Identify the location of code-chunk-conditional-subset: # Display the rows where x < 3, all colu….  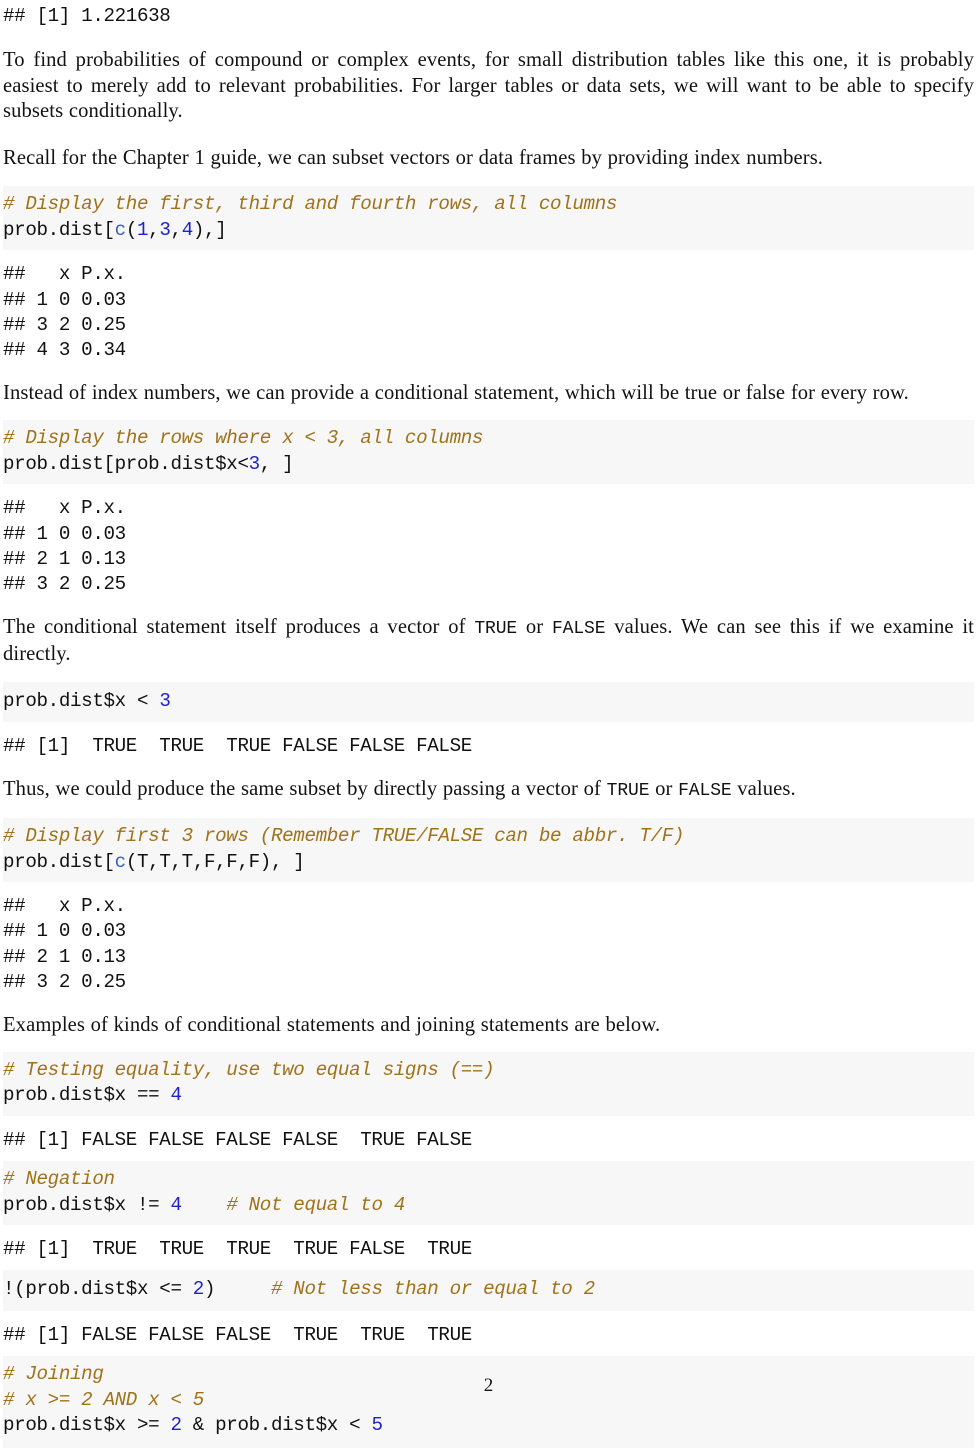
(488, 452).